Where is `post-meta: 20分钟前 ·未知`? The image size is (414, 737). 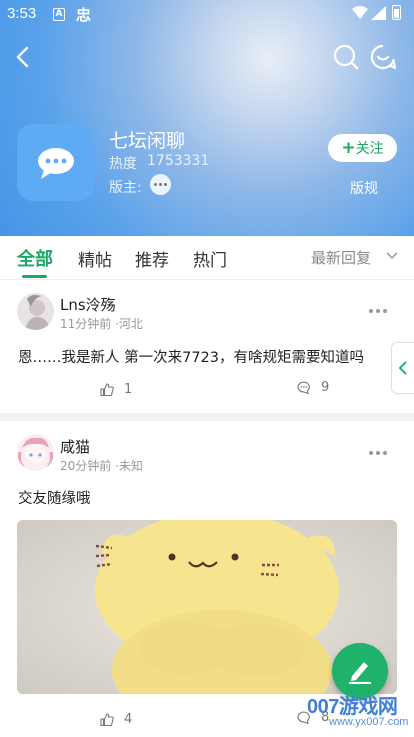
post-meta: 20分钟前 ·未知 is located at coordinates (101, 466).